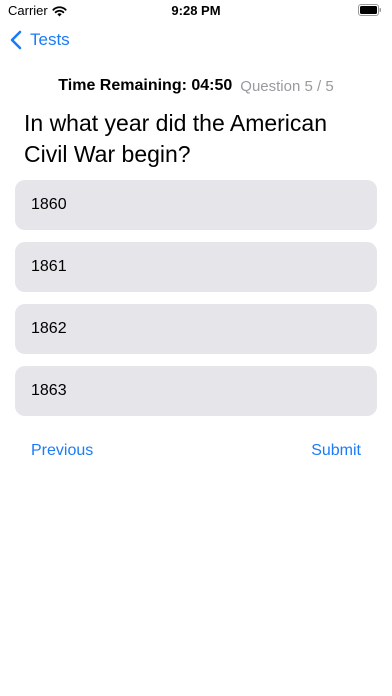 Image resolution: width=392 pixels, height=696 pixels. Describe the element at coordinates (49, 266) in the screenshot. I see `answer-option-label: 1861` at that location.